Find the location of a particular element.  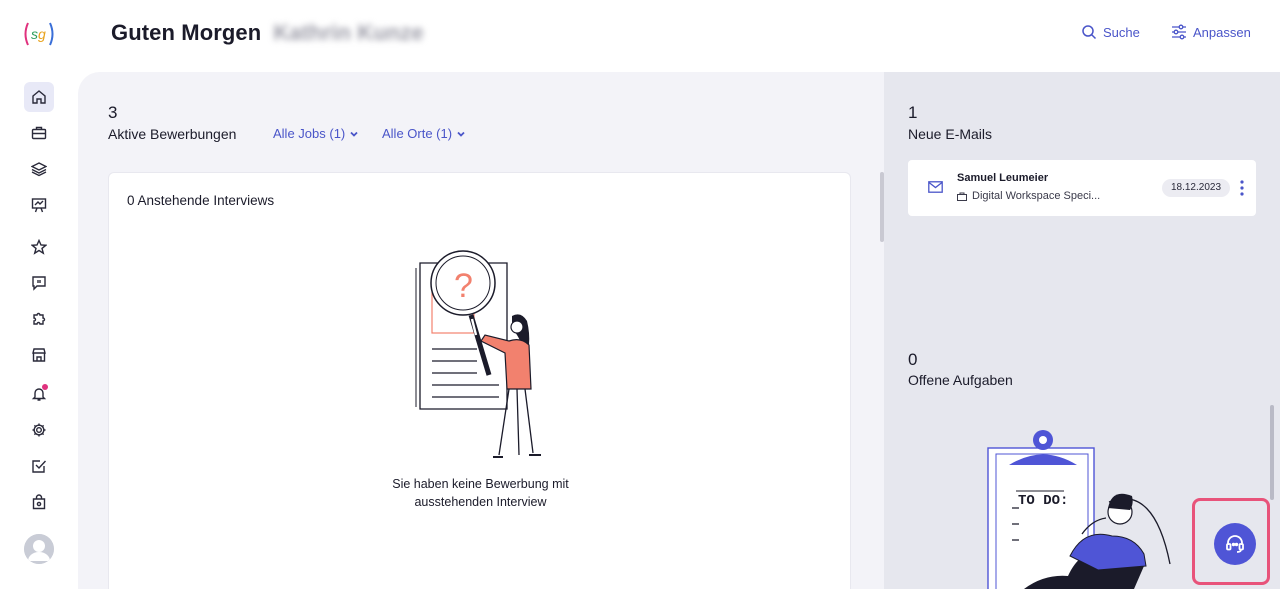

checkbox-icon is located at coordinates (39, 466).